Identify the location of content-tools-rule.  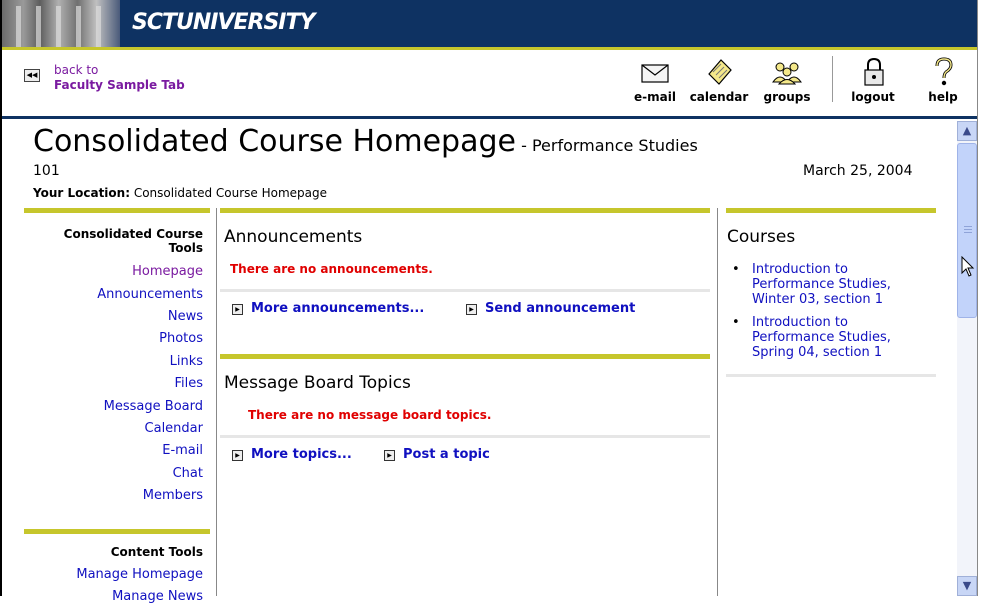
(117, 531).